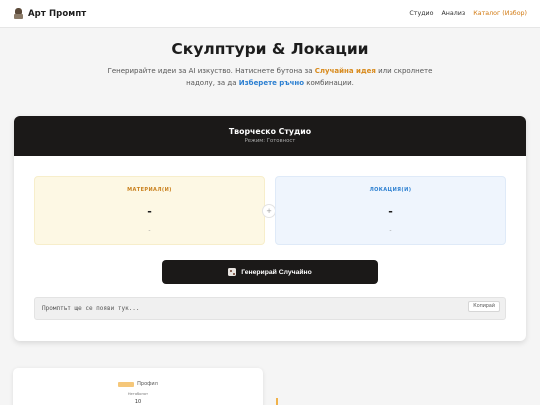 The image size is (540, 405). I want to click on location-value: -, so click(390, 211).